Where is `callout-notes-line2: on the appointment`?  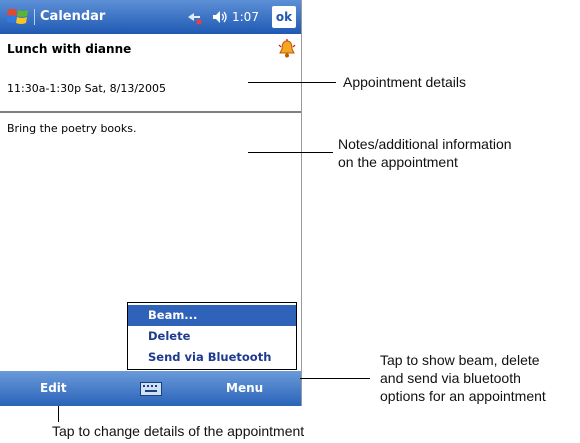 callout-notes-line2: on the appointment is located at coordinates (398, 162).